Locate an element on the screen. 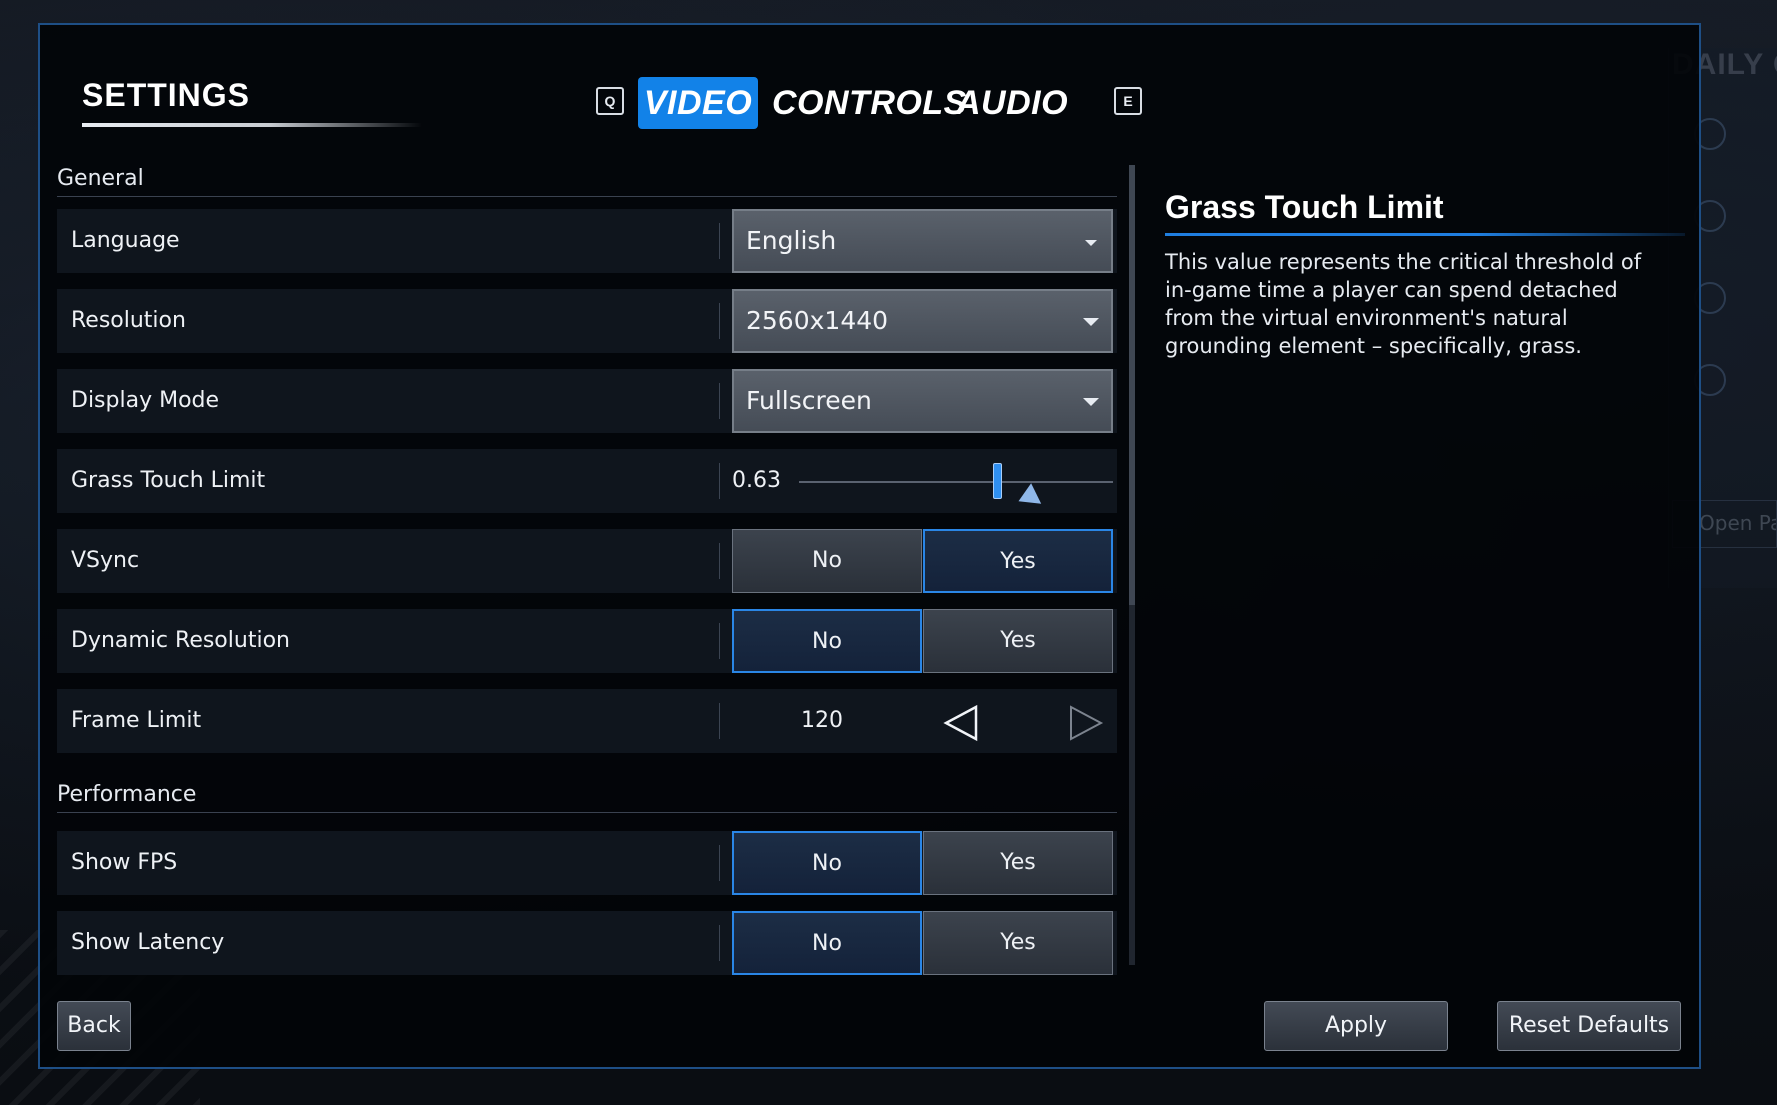 The height and width of the screenshot is (1105, 1777). setting-row-vsync: VSync No Yes is located at coordinates (587, 561).